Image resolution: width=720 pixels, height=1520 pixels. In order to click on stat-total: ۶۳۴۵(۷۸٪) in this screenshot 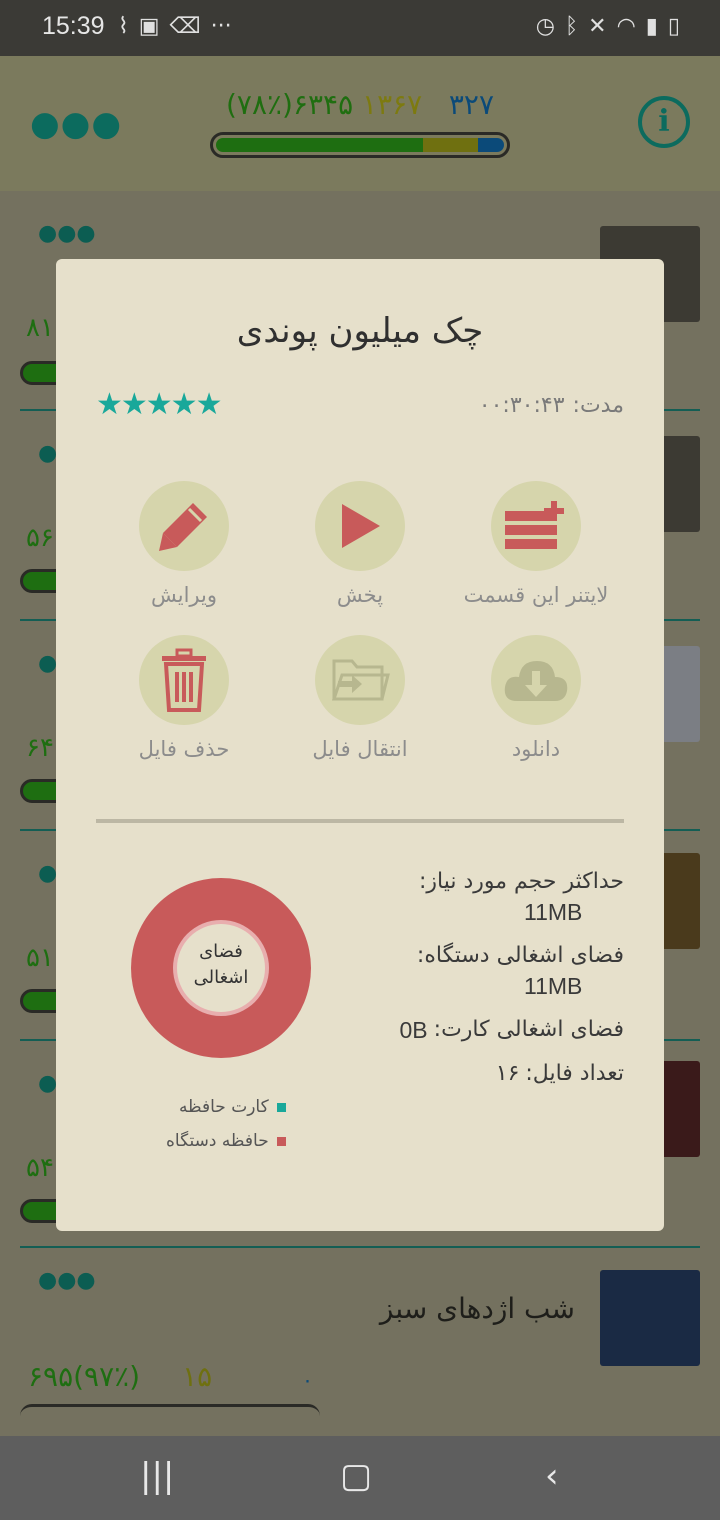, I will do `click(289, 104)`.